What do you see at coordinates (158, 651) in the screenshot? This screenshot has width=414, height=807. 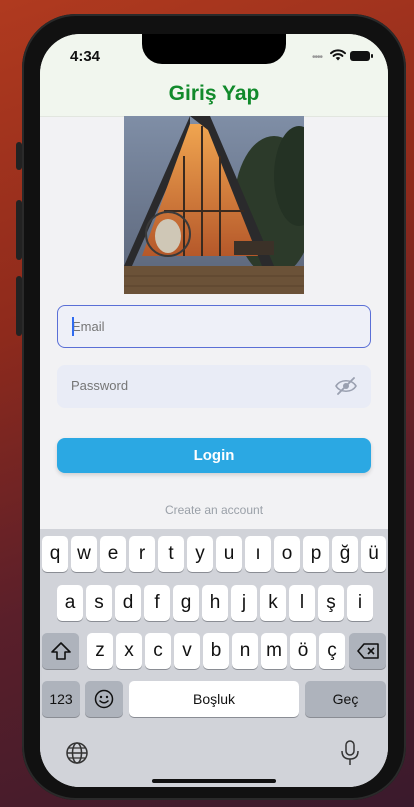 I see `key: c` at bounding box center [158, 651].